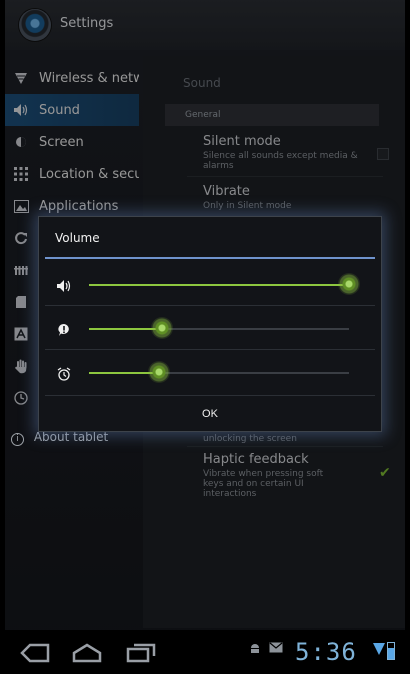 This screenshot has width=410, height=674. I want to click on info-icon: i, so click(17, 439).